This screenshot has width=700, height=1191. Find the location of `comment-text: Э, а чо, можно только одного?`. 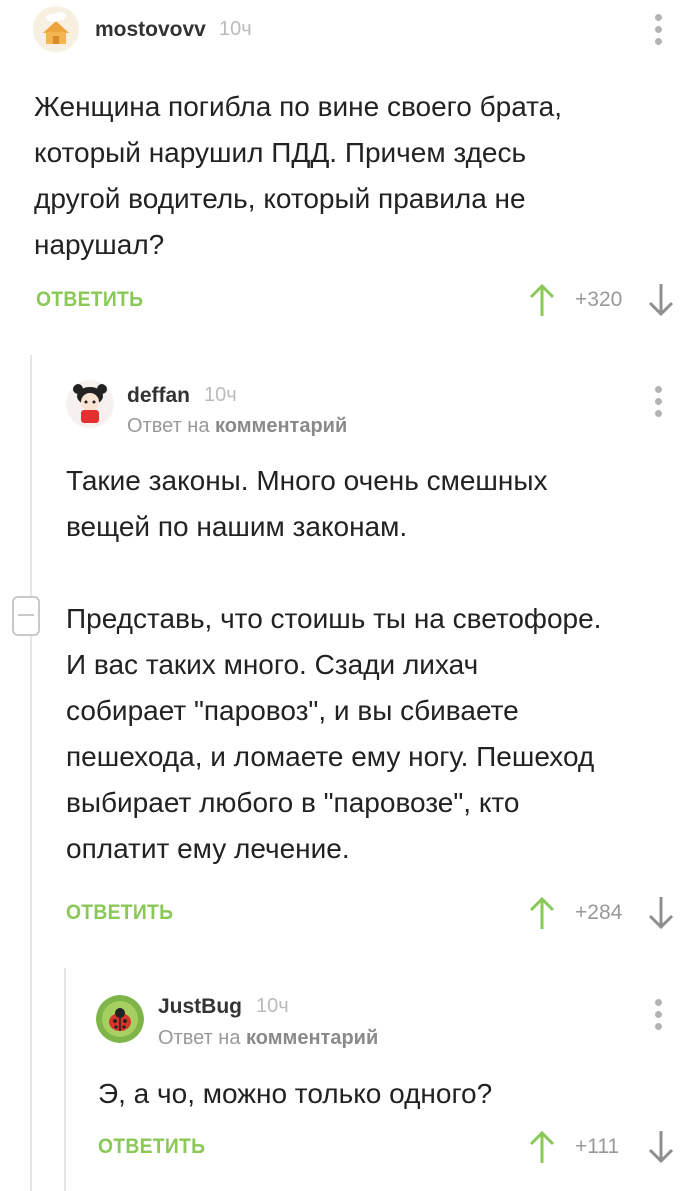

comment-text: Э, а чо, можно только одного? is located at coordinates (295, 1093).